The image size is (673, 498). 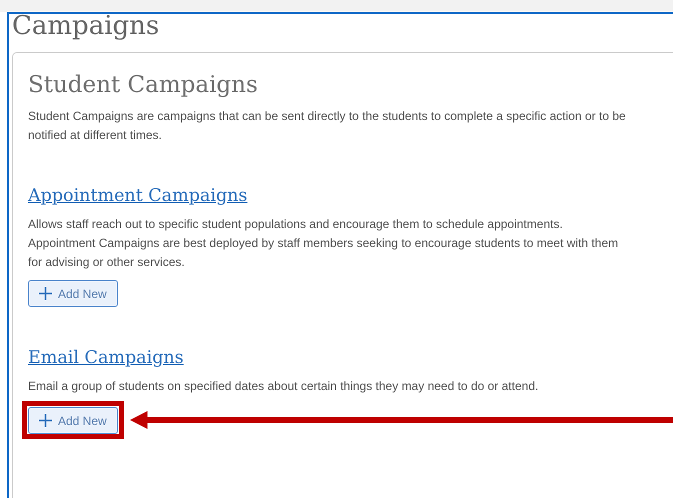 What do you see at coordinates (143, 85) in the screenshot?
I see `card-title: Student Campaigns` at bounding box center [143, 85].